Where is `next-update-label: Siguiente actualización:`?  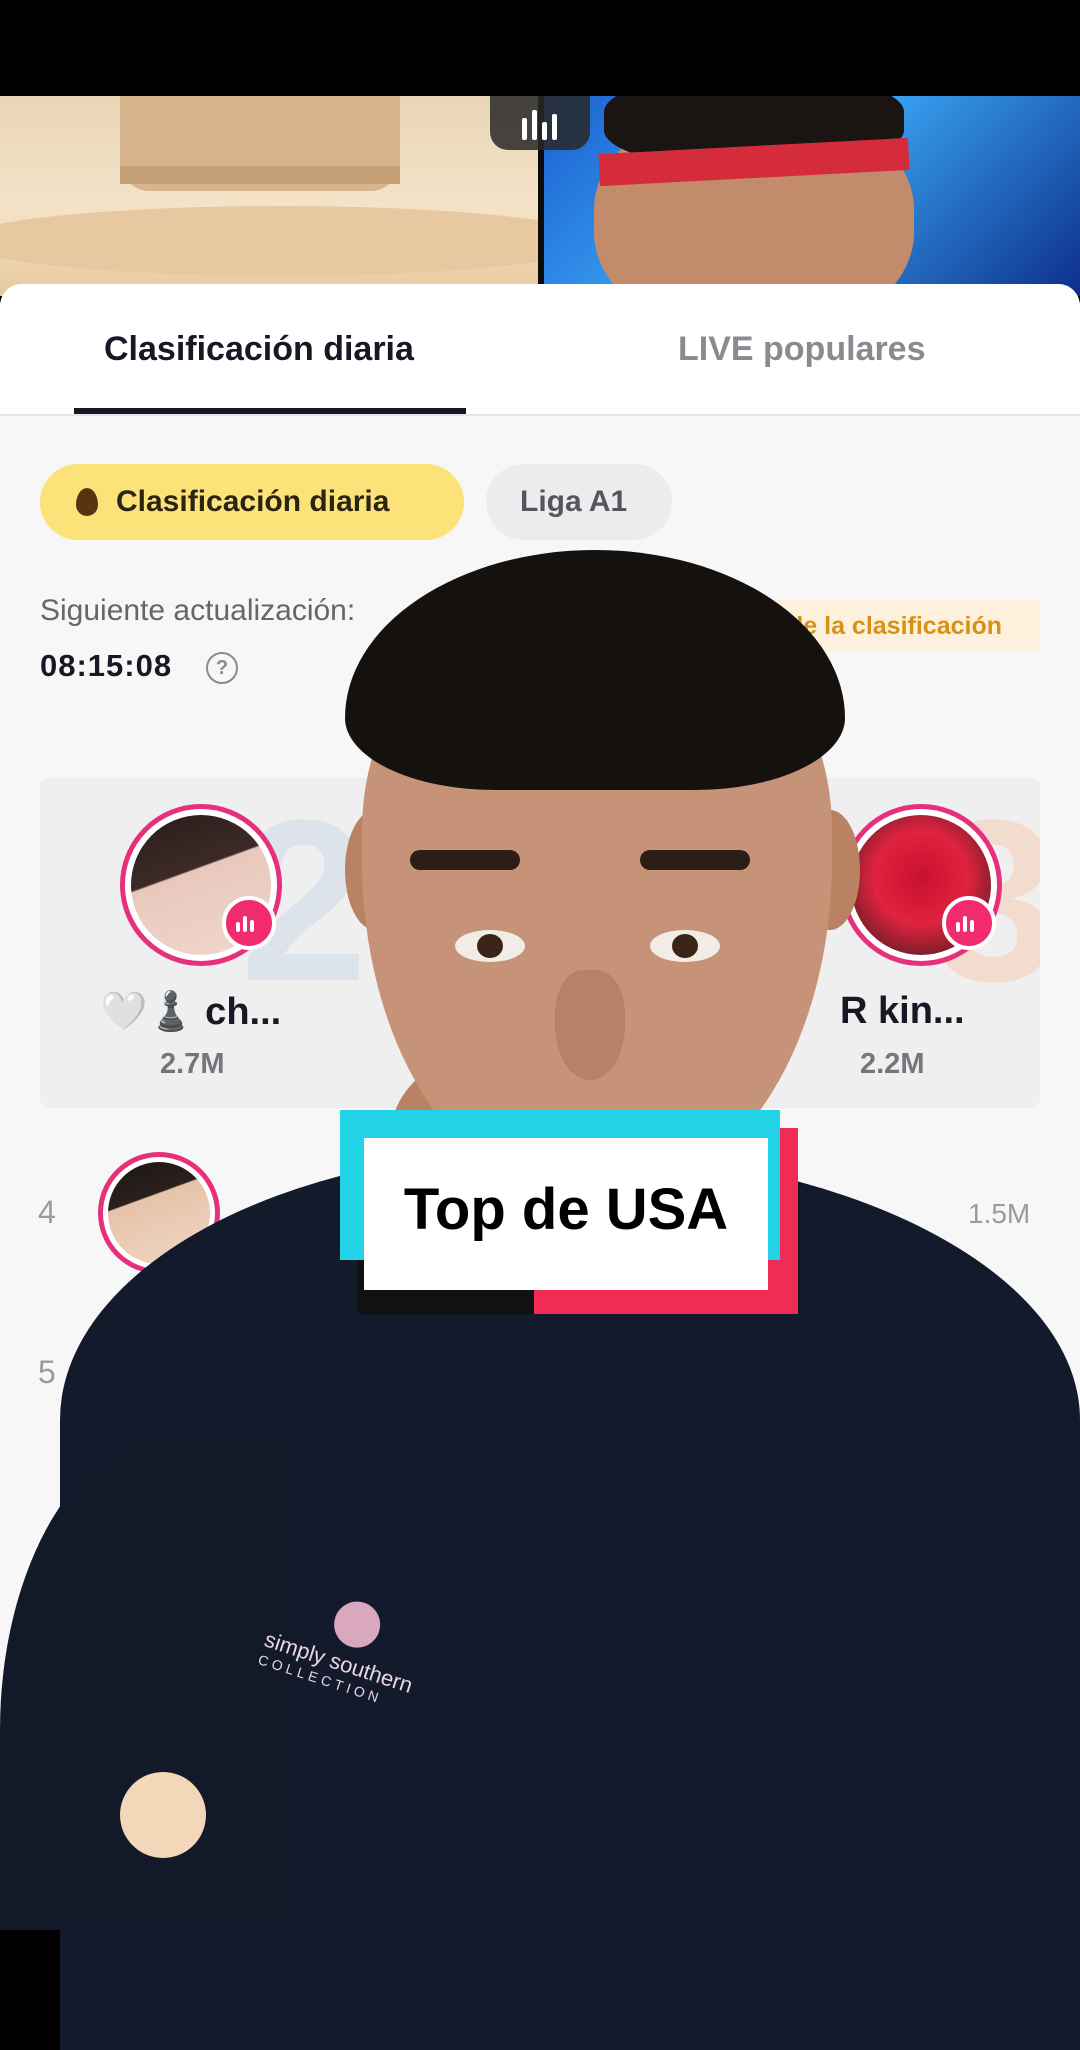
next-update-label: Siguiente actualización: is located at coordinates (198, 610).